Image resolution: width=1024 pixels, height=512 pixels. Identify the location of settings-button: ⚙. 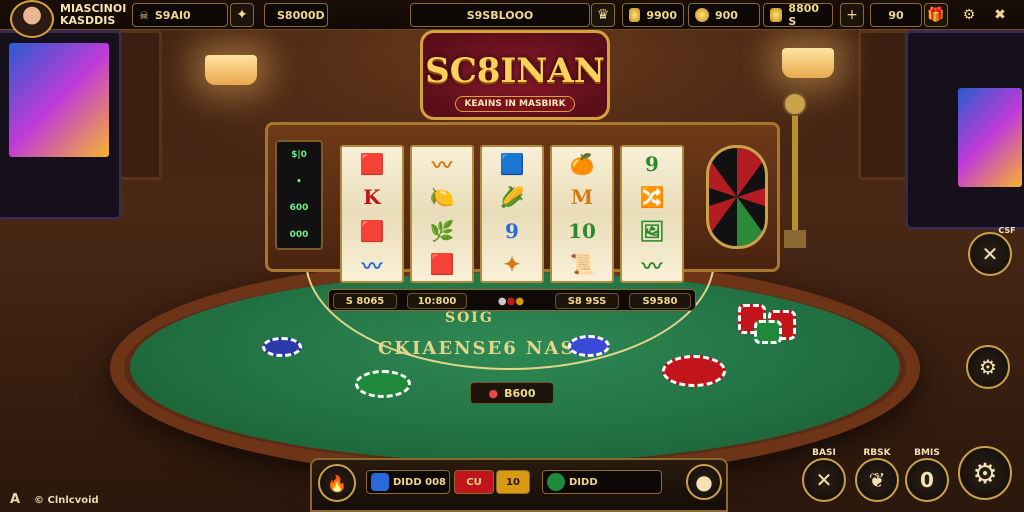
(969, 15).